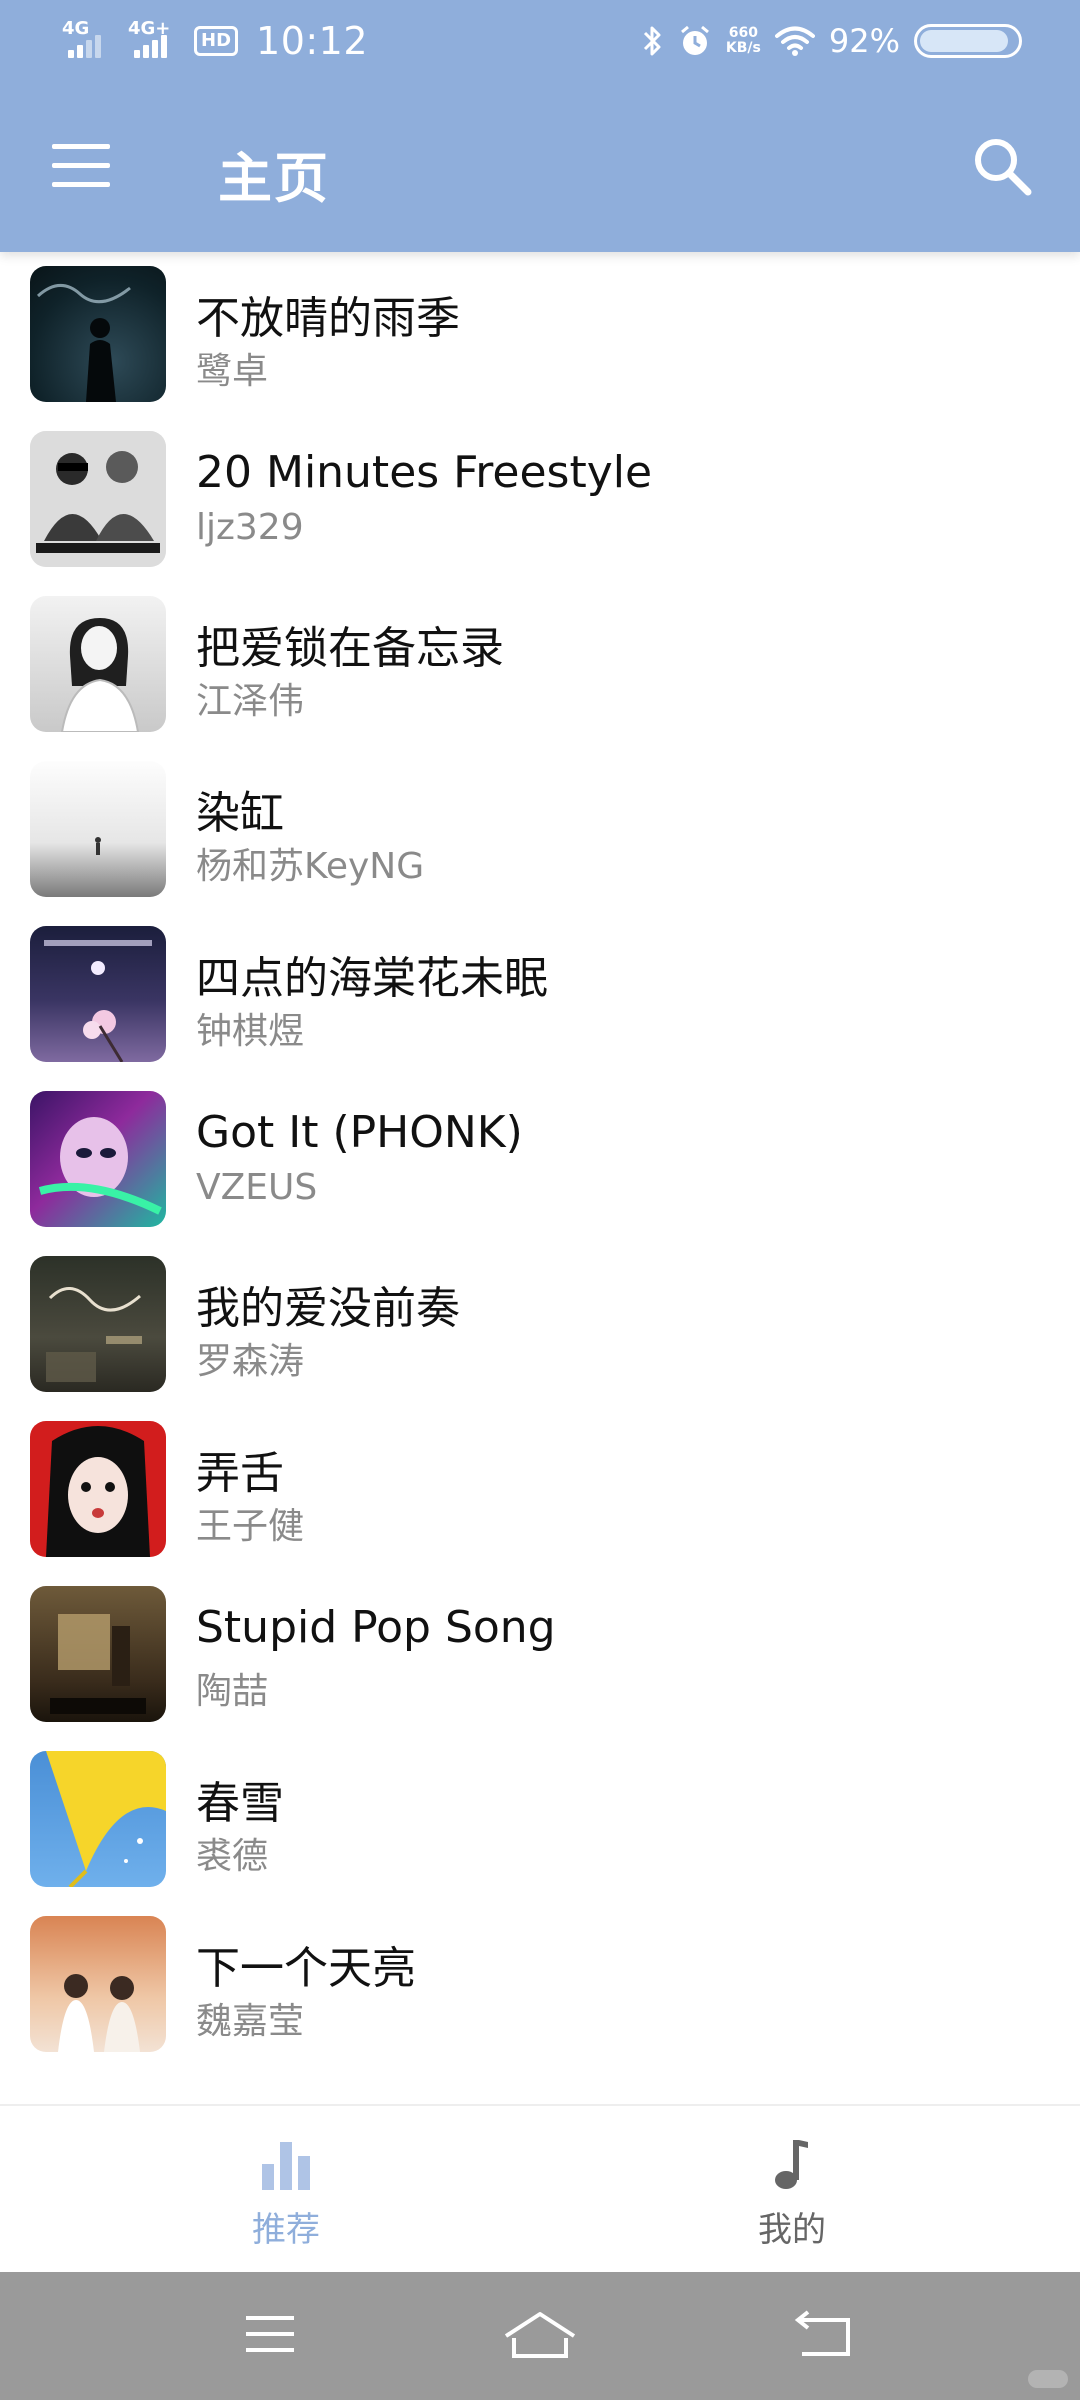  Describe the element at coordinates (250, 2021) in the screenshot. I see `song-artist: 魏嘉莹` at that location.